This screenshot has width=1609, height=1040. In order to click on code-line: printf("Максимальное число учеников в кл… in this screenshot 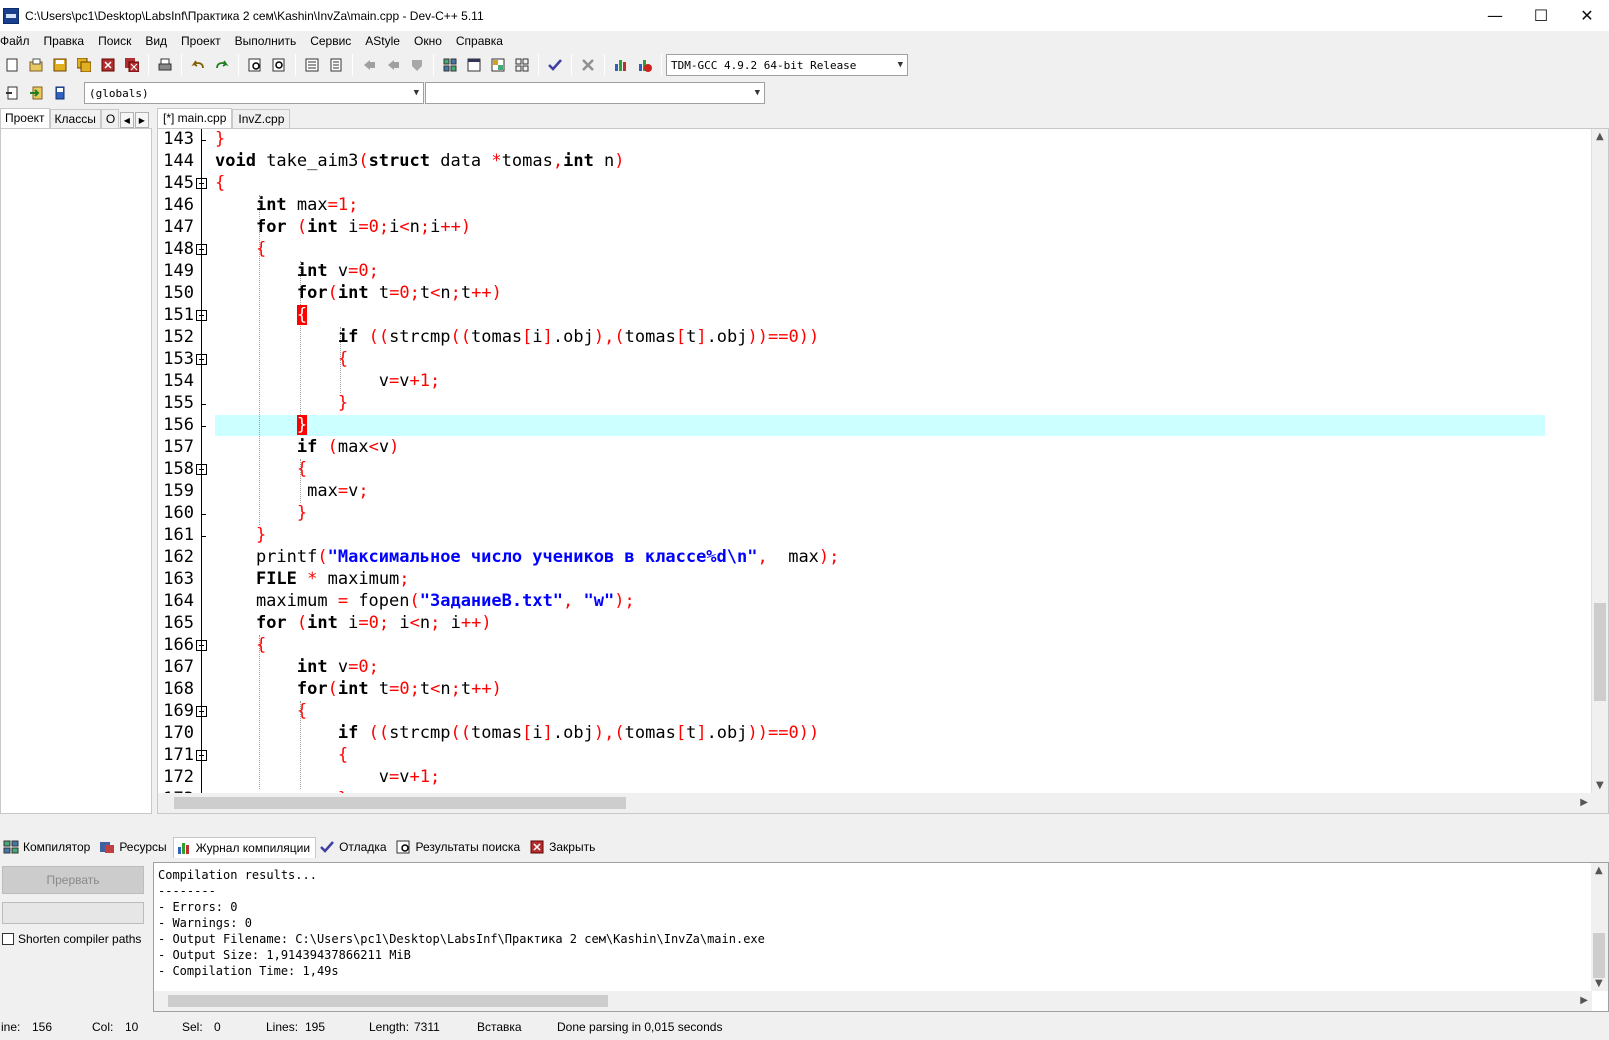, I will do `click(527, 557)`.